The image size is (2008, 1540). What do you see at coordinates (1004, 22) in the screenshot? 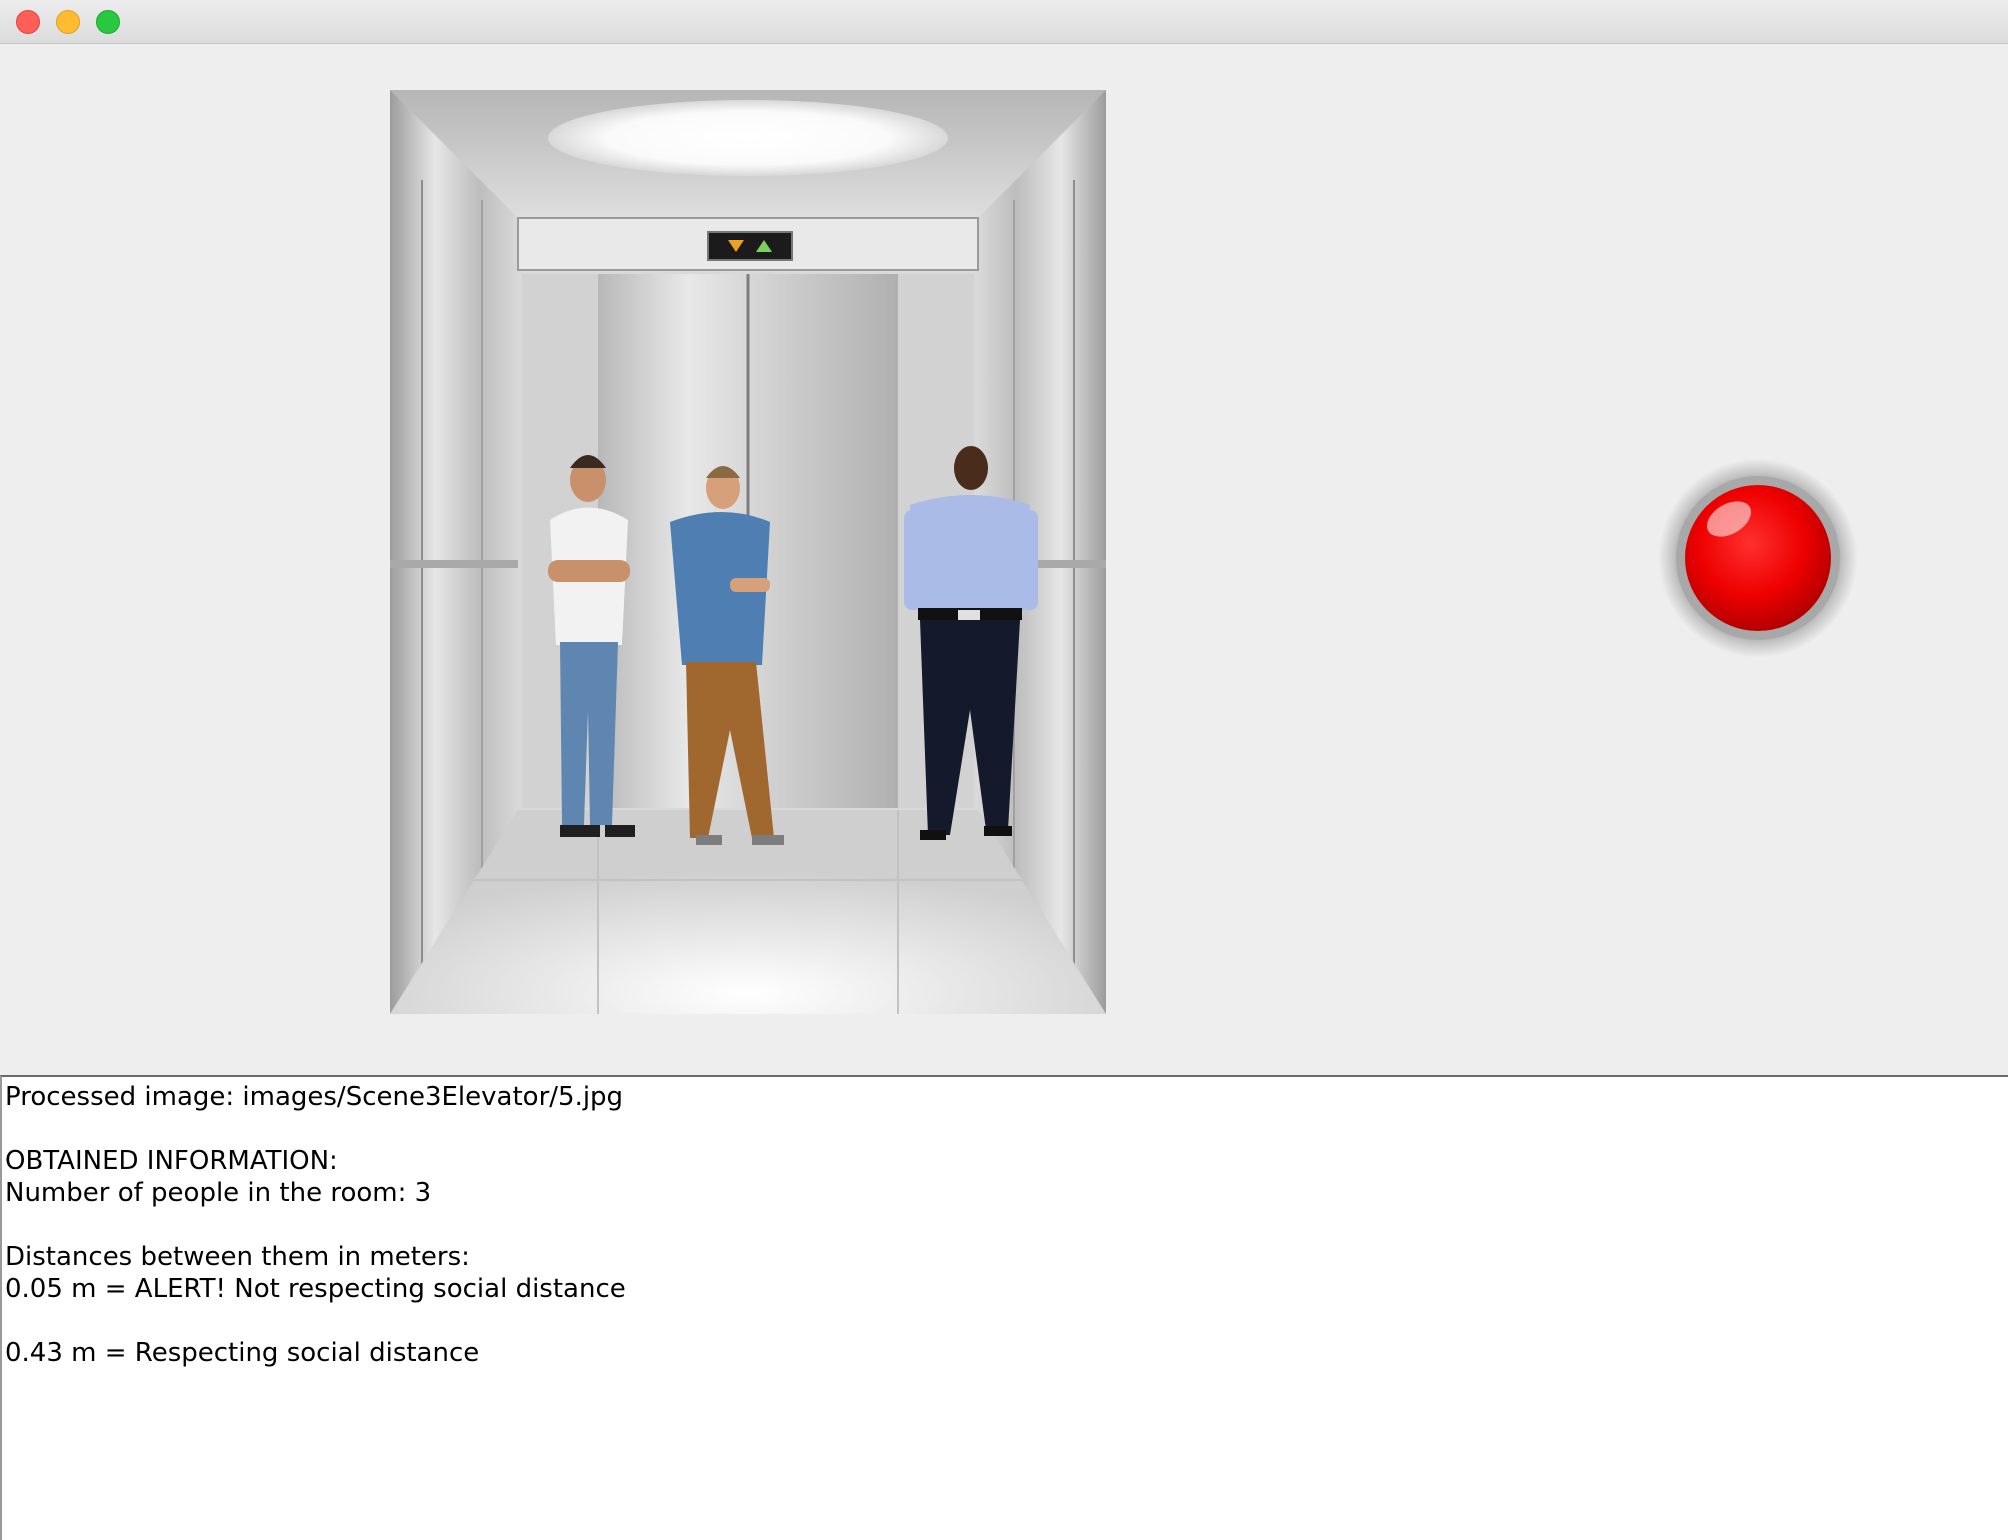
I see `title-bar` at bounding box center [1004, 22].